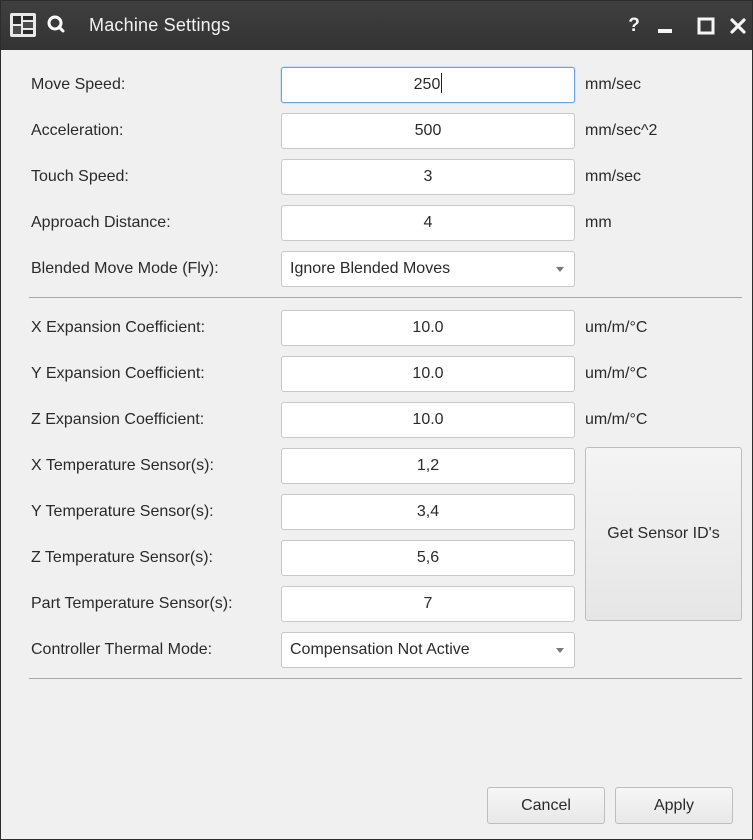 The image size is (753, 840). Describe the element at coordinates (428, 131) in the screenshot. I see `acceleration-field: 500` at that location.